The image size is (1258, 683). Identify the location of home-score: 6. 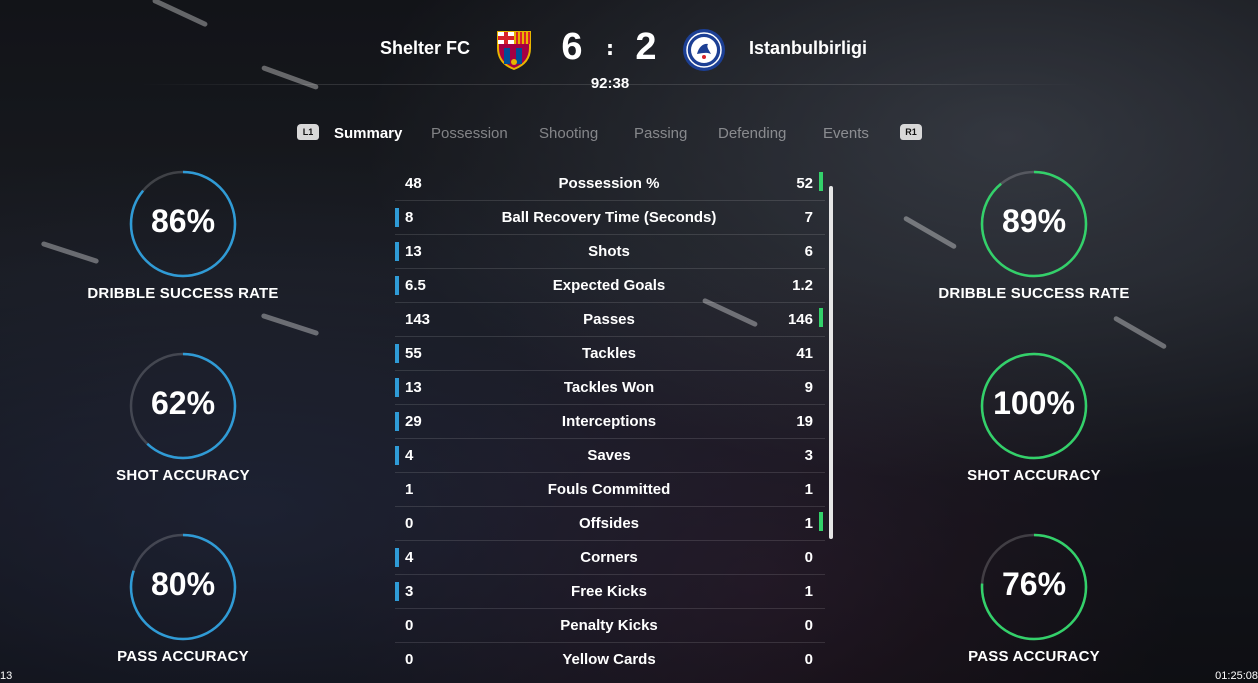
(572, 47).